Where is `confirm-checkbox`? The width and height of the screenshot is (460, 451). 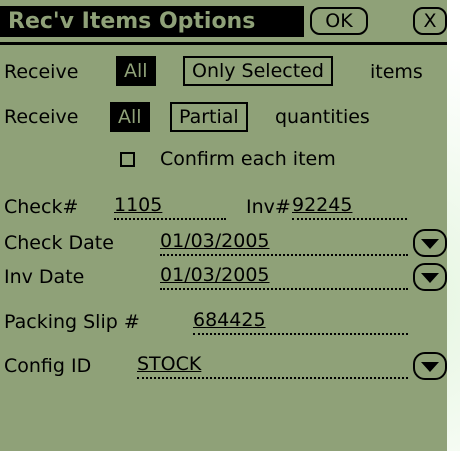
confirm-checkbox is located at coordinates (127, 159).